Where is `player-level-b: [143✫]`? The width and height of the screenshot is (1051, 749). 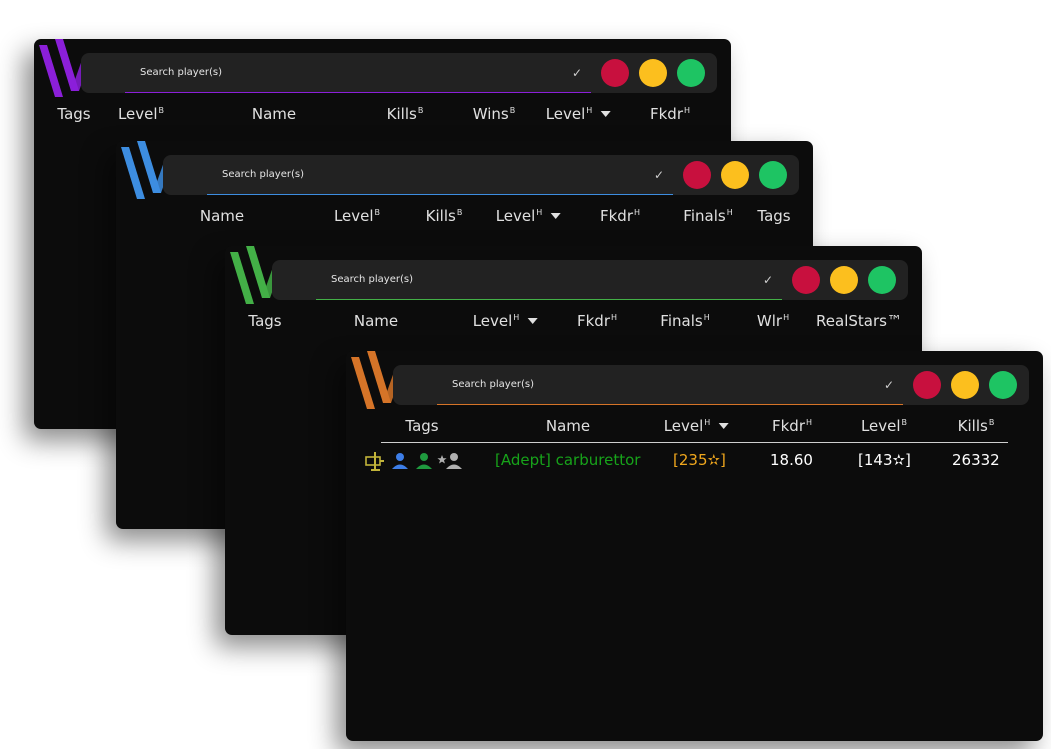
player-level-b: [143✫] is located at coordinates (884, 460).